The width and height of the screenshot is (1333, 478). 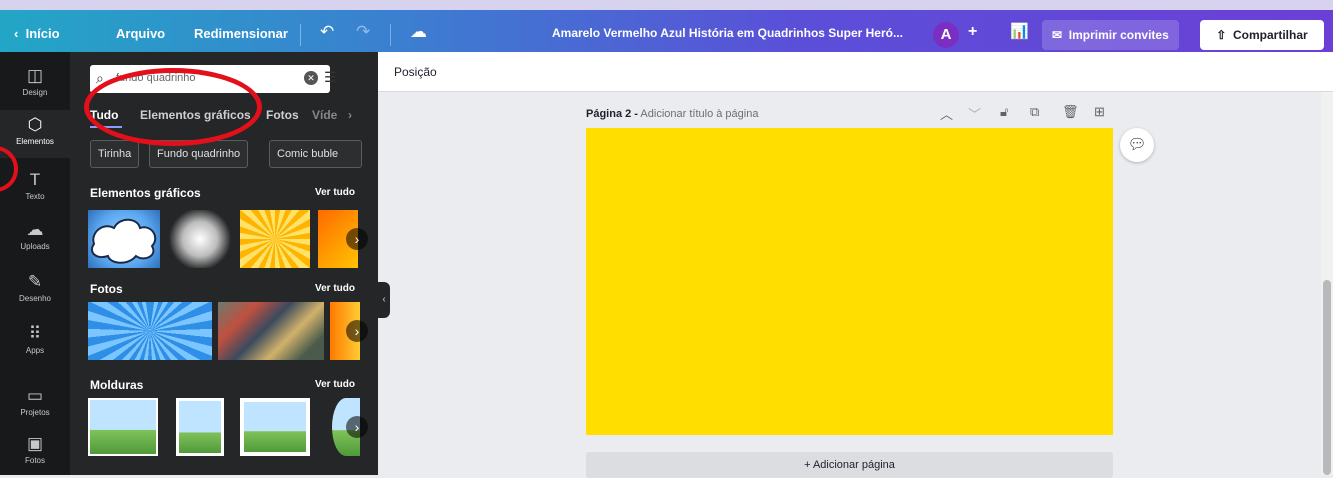 I want to click on clear-search-icon: ✕, so click(x=311, y=78).